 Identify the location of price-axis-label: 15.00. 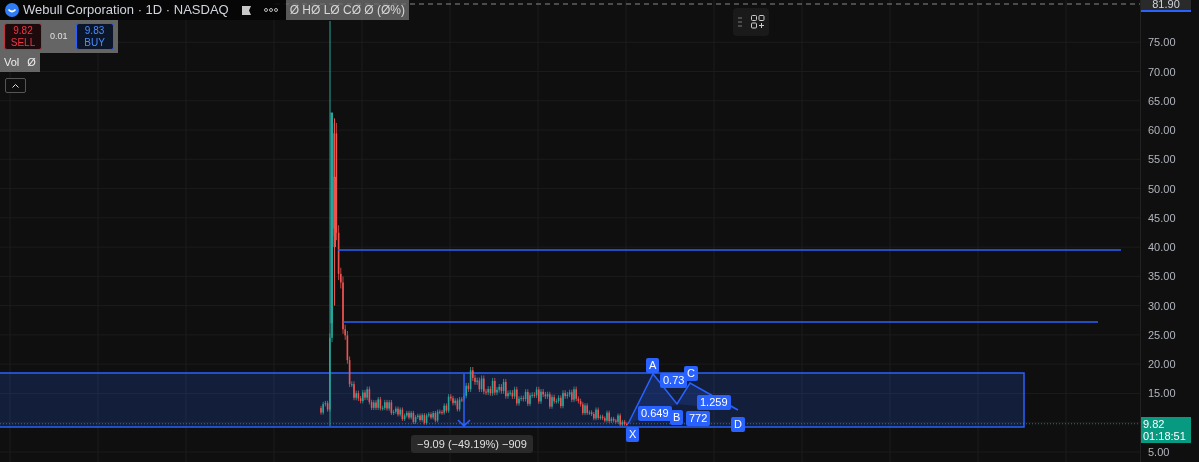
(1162, 393).